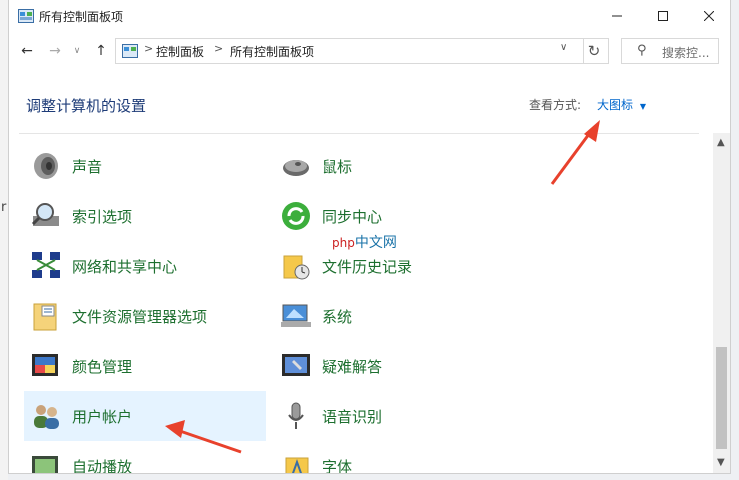  Describe the element at coordinates (721, 462) in the screenshot. I see `scroll-down-icon: ▼` at that location.